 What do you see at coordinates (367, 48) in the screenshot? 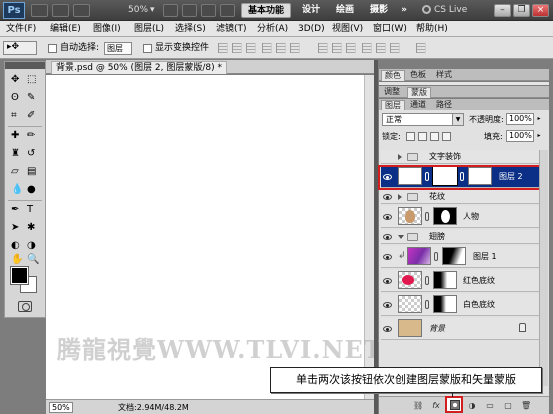
I see `distribute-left-icon` at bounding box center [367, 48].